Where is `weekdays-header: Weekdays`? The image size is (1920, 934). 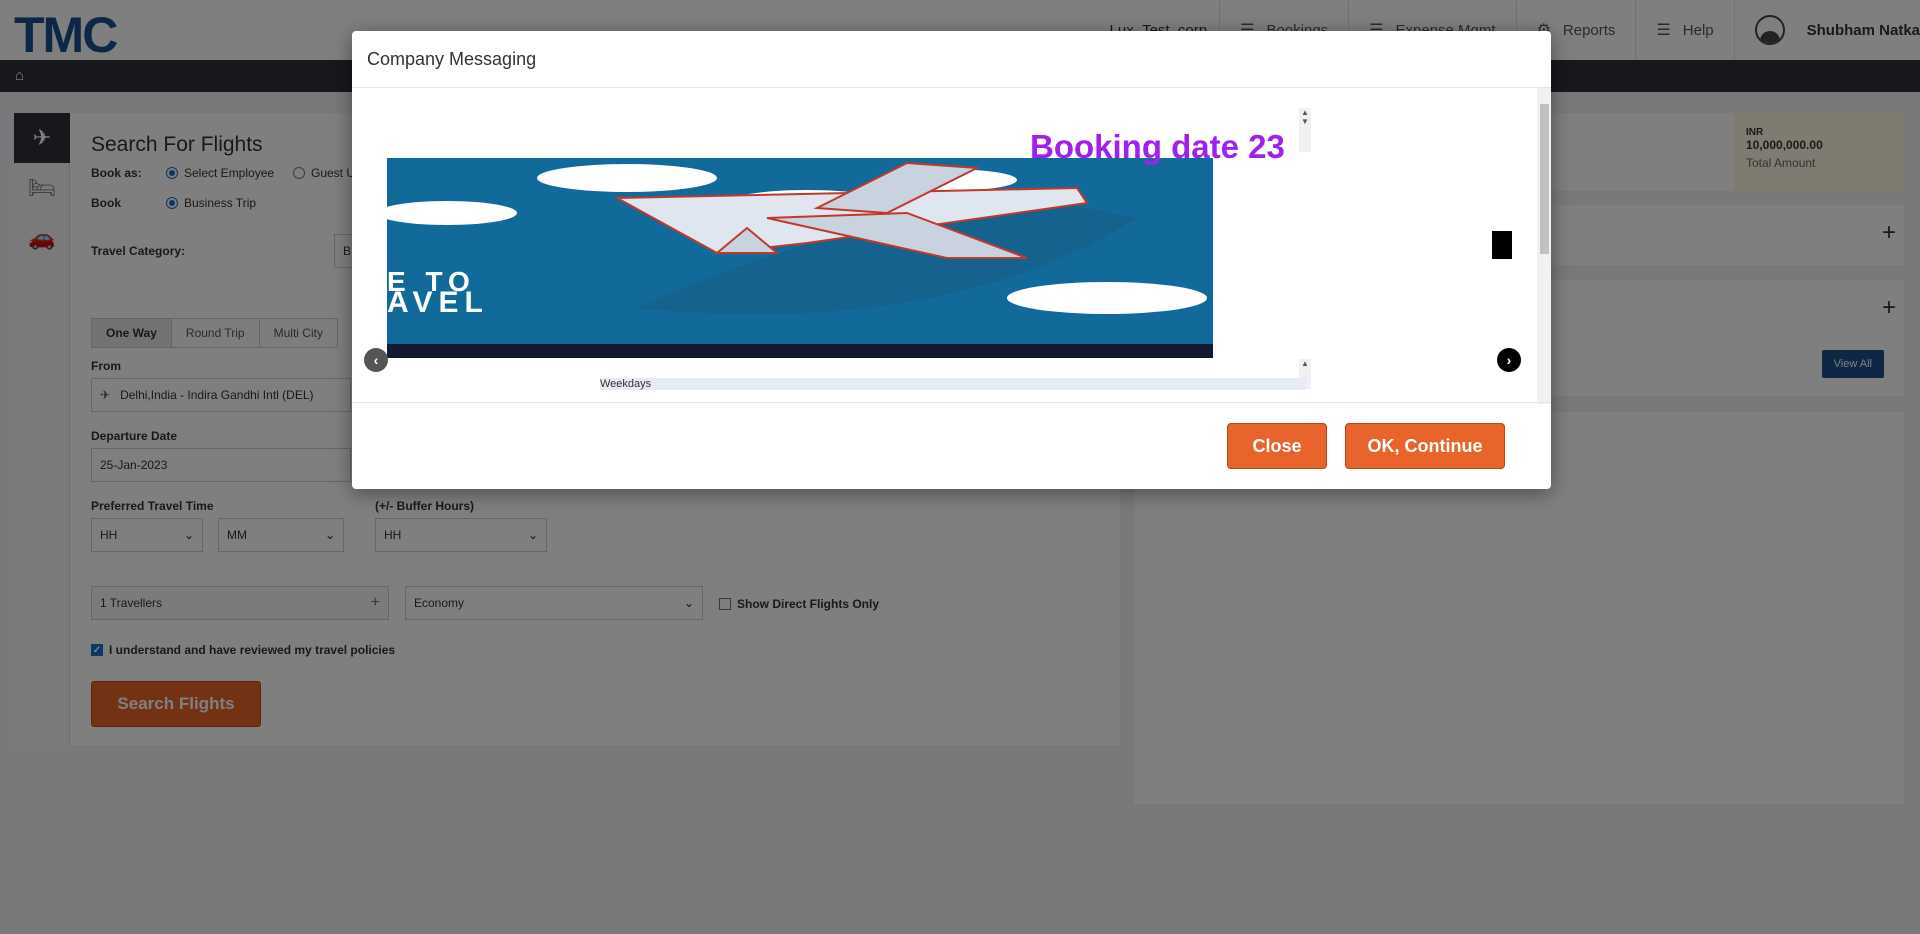 weekdays-header: Weekdays is located at coordinates (953, 384).